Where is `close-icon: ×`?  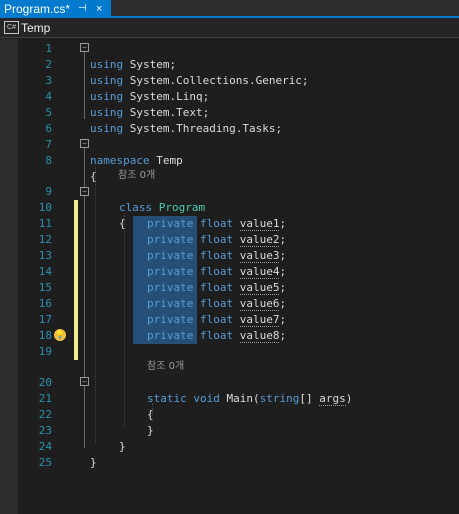 close-icon: × is located at coordinates (99, 9).